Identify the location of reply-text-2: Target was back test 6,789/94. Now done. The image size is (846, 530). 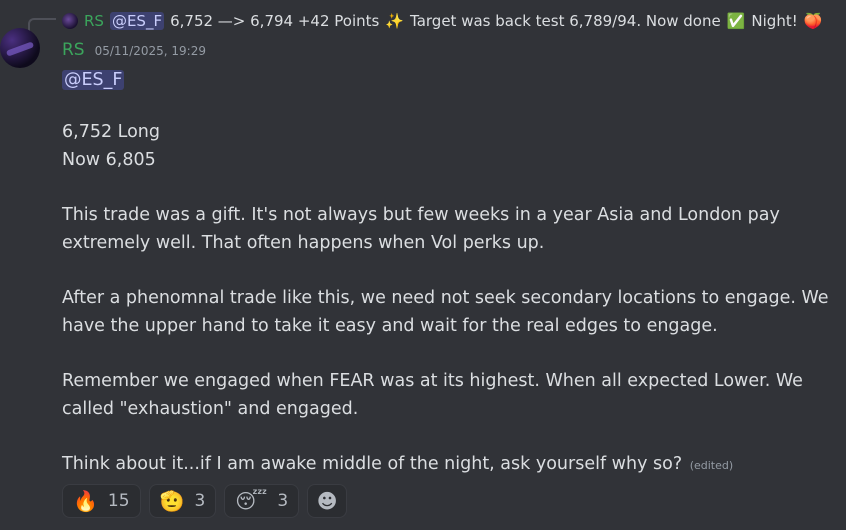
(565, 21).